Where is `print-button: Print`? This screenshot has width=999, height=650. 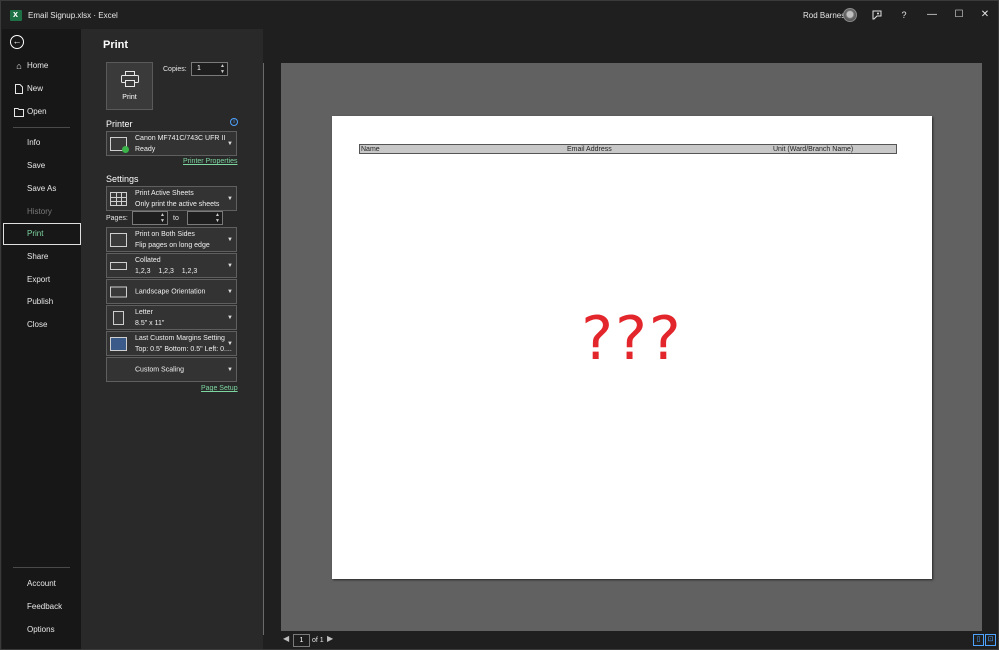
print-button: Print is located at coordinates (129, 86).